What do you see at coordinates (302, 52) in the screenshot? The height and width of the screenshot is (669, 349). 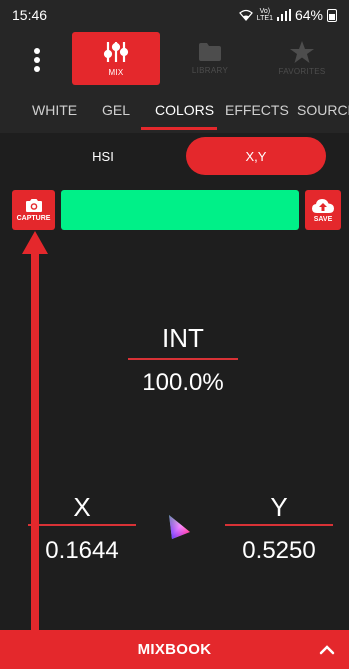 I see `star-icon` at bounding box center [302, 52].